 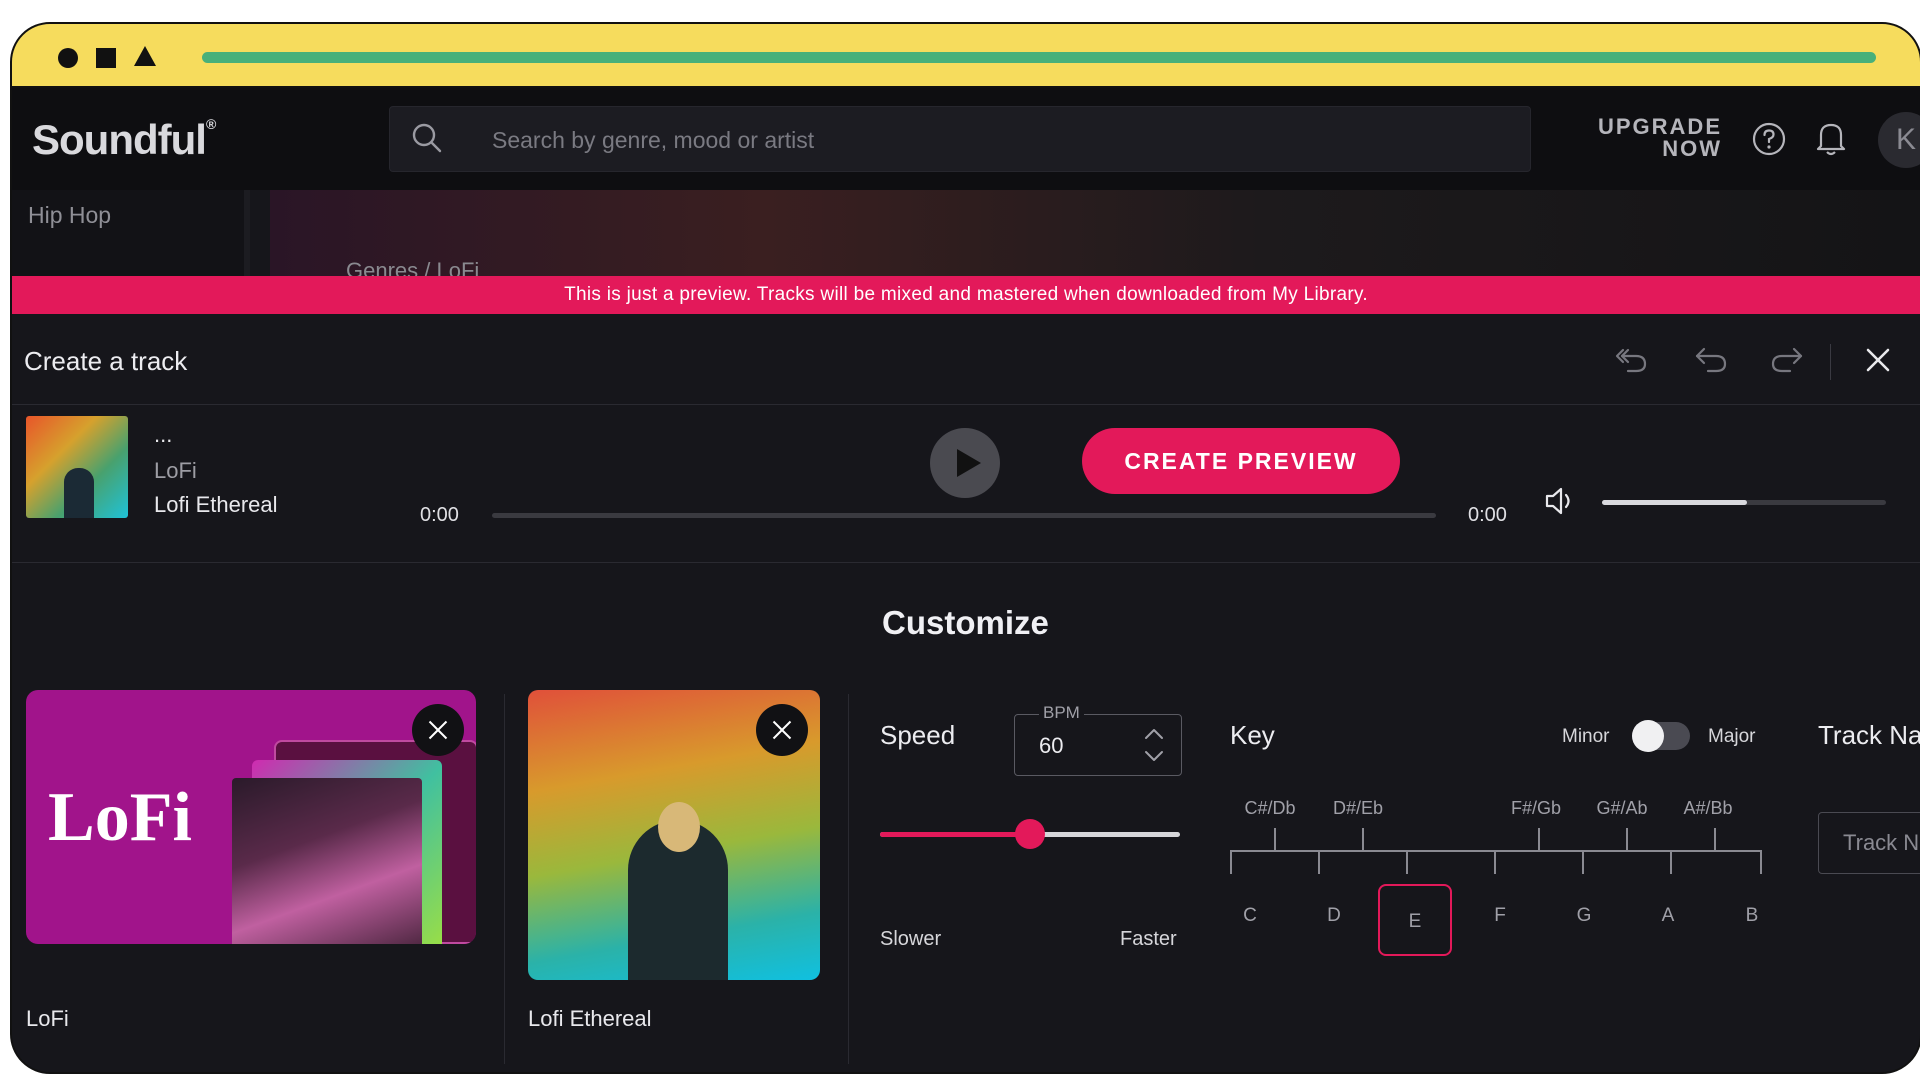 I want to click on track-genre: LoFi, so click(x=175, y=470).